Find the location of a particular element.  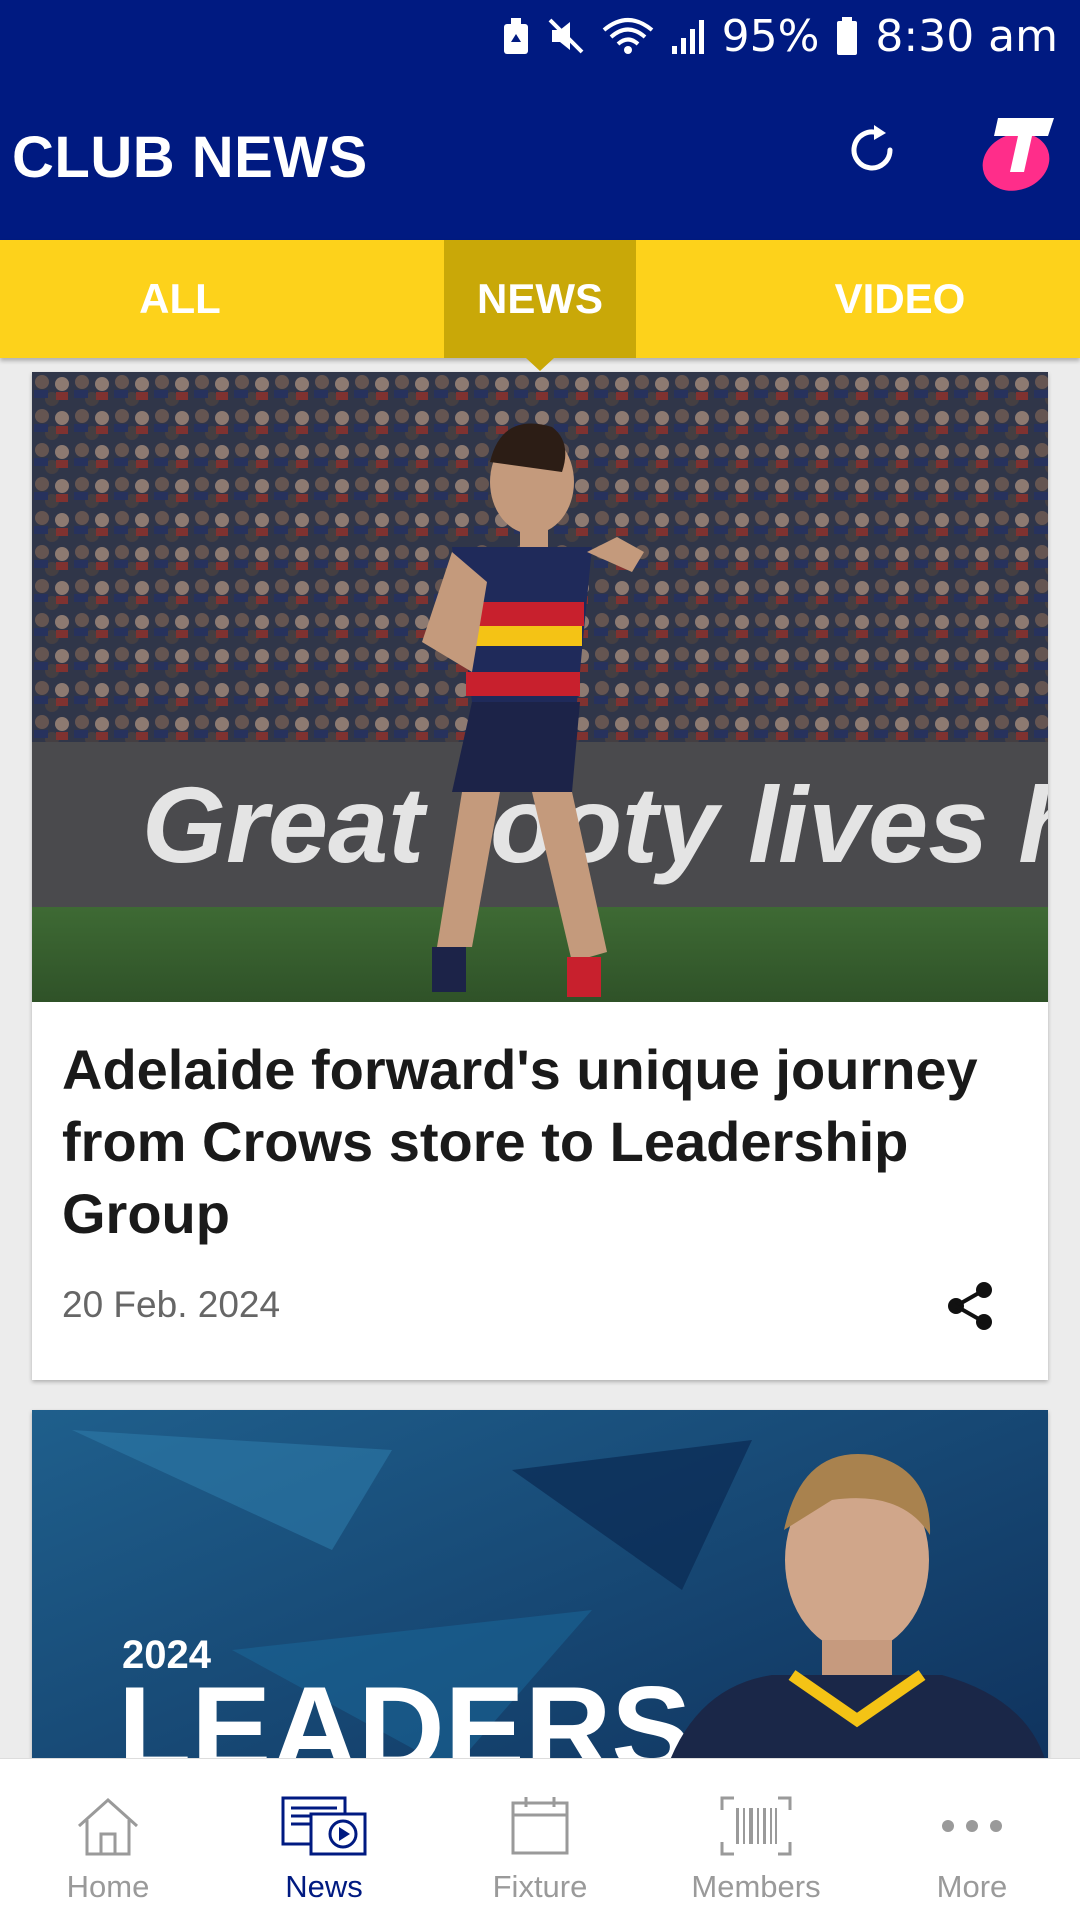

tab-bar: ALL NEWS VIDEO is located at coordinates (540, 305).